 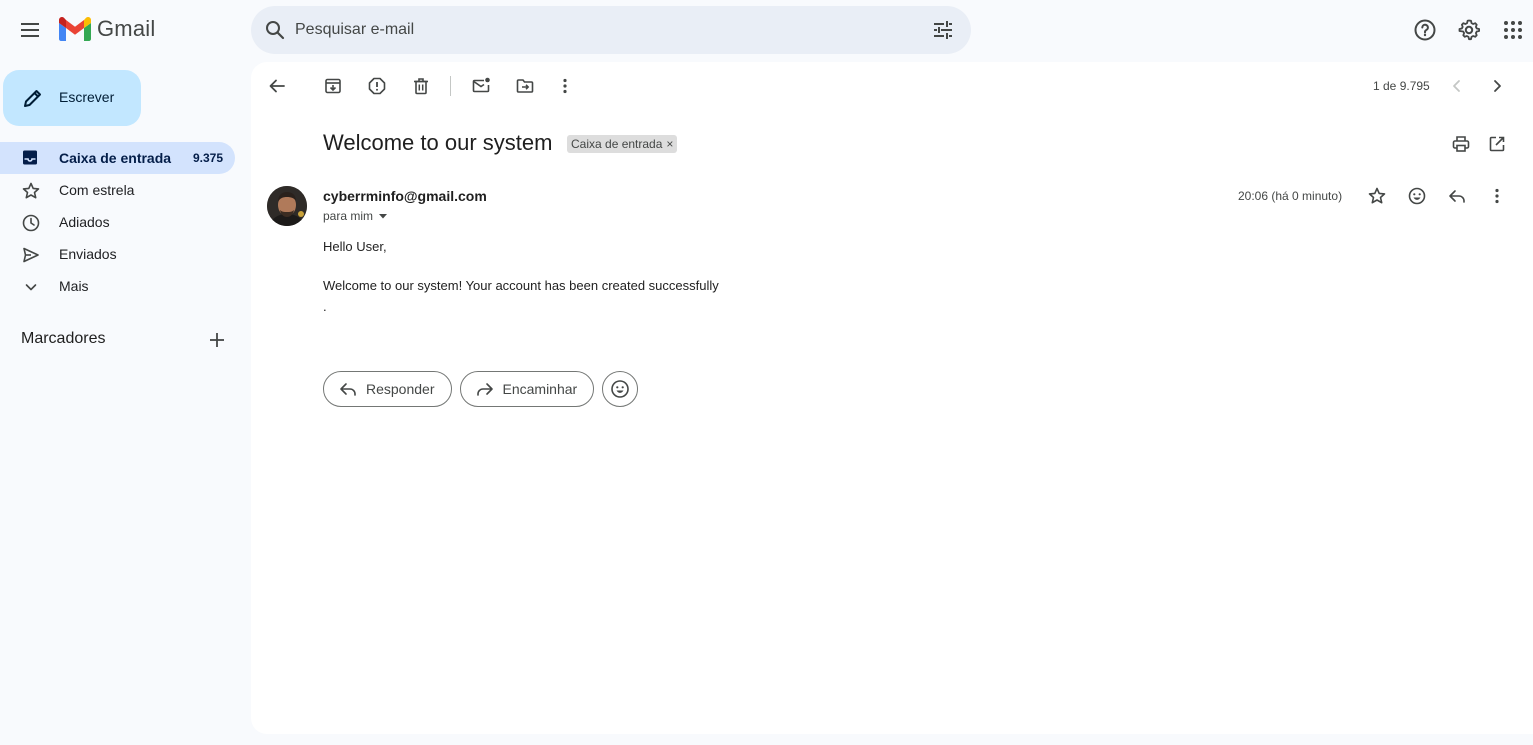 I want to click on help-icon, so click(x=1425, y=30).